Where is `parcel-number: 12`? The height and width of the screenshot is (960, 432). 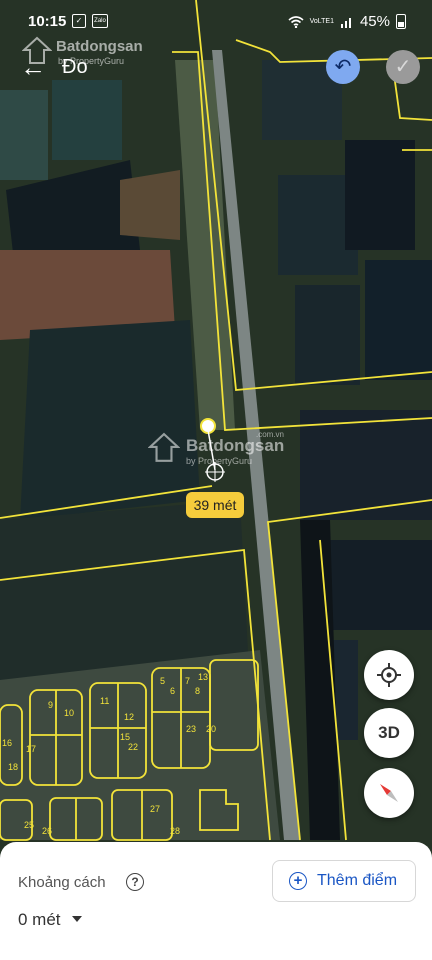
parcel-number: 12 is located at coordinates (129, 717).